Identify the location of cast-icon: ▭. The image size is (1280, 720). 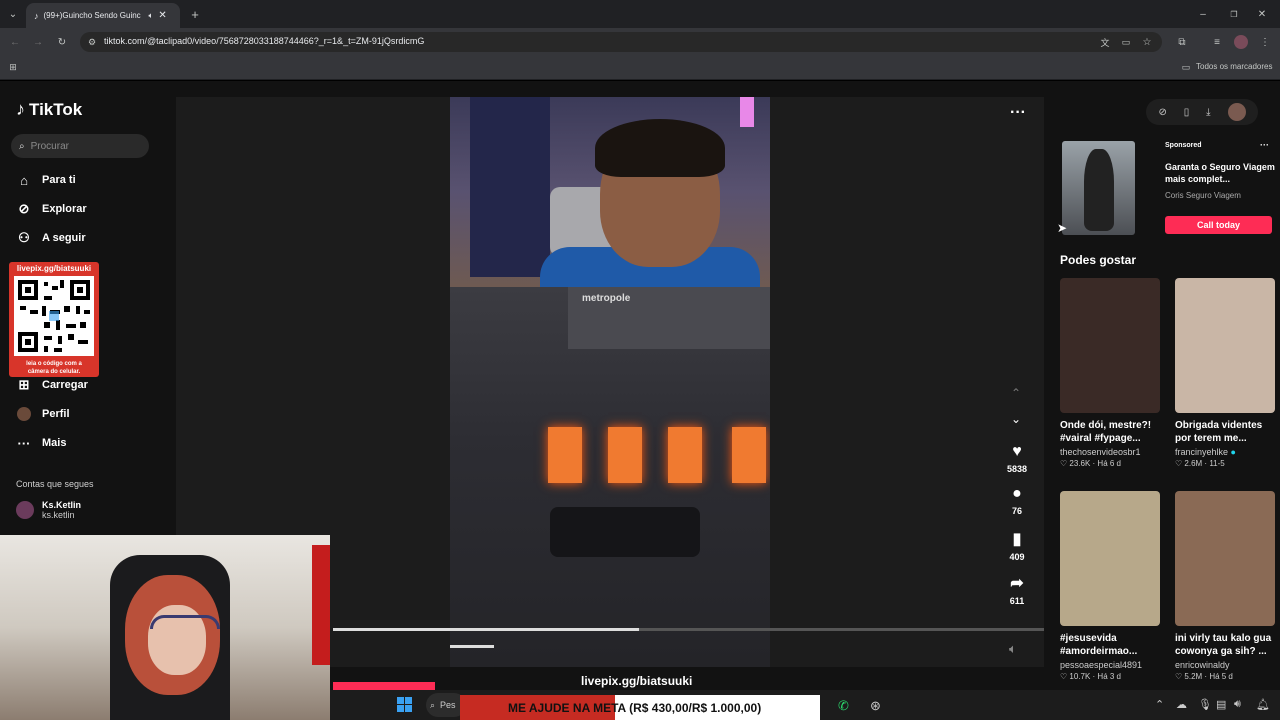
(1126, 42).